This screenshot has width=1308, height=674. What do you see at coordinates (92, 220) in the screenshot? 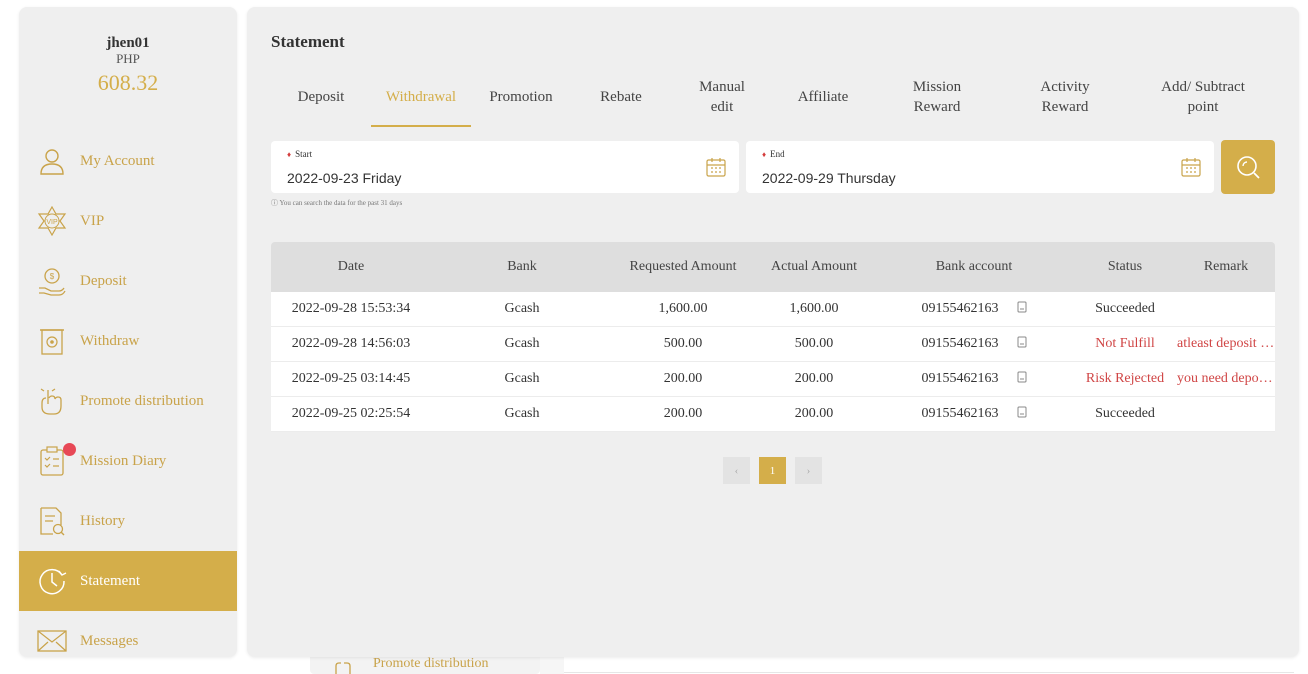
I see `sidebar-item-label: VIP` at bounding box center [92, 220].